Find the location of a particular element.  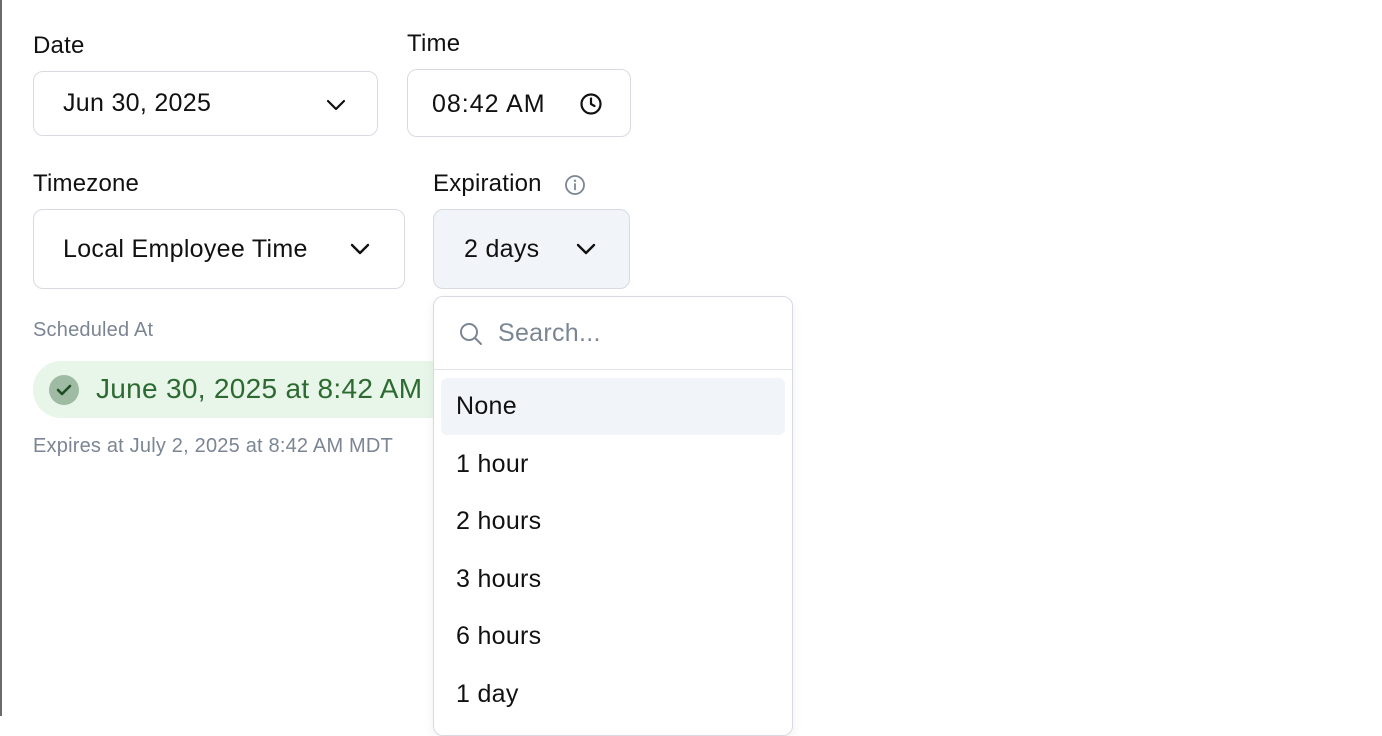

expires-text: Expires at July 2, 2025 at 8:42 AM MDT is located at coordinates (213, 446).